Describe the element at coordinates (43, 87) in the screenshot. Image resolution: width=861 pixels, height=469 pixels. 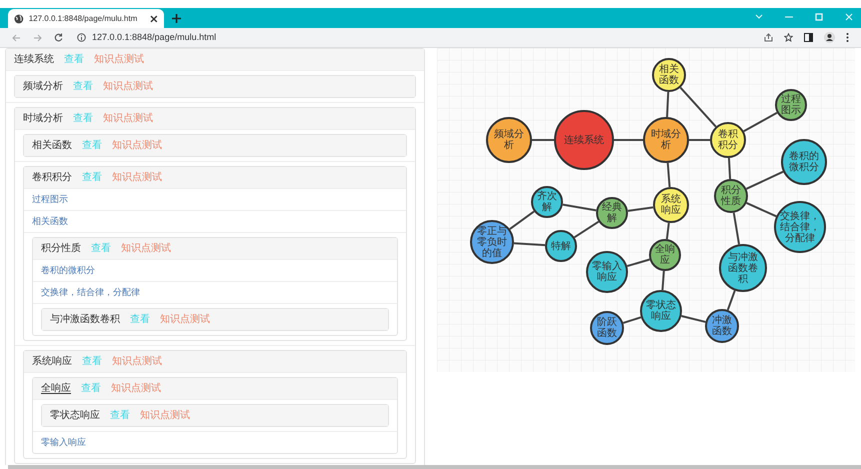
I see `panel-title: 频域分析` at that location.